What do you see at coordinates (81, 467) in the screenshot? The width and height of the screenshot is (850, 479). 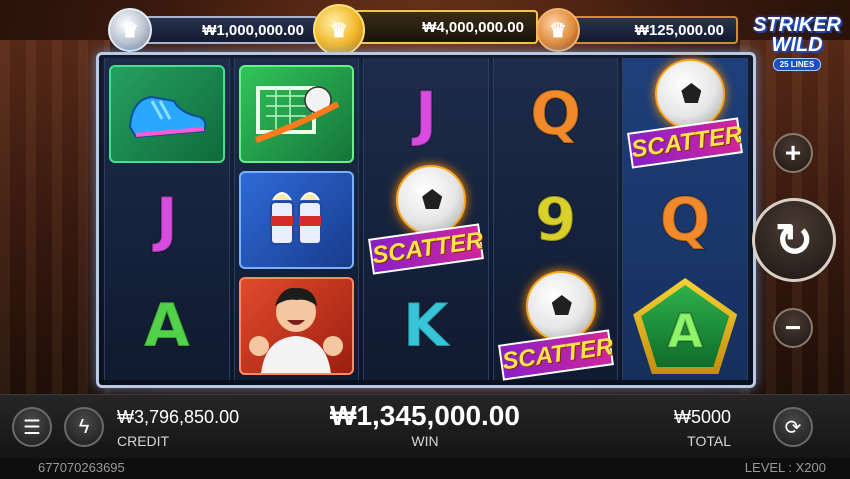 I see `session-id: 677070263695` at bounding box center [81, 467].